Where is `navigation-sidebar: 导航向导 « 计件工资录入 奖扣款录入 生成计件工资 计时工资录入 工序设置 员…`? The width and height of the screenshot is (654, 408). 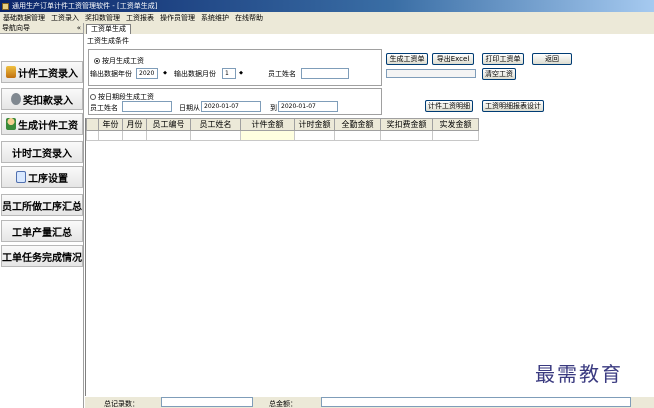 navigation-sidebar: 导航向导 « 计件工资录入 奖扣款录入 生成计件工资 计时工资录入 工序设置 员… is located at coordinates (42, 215).